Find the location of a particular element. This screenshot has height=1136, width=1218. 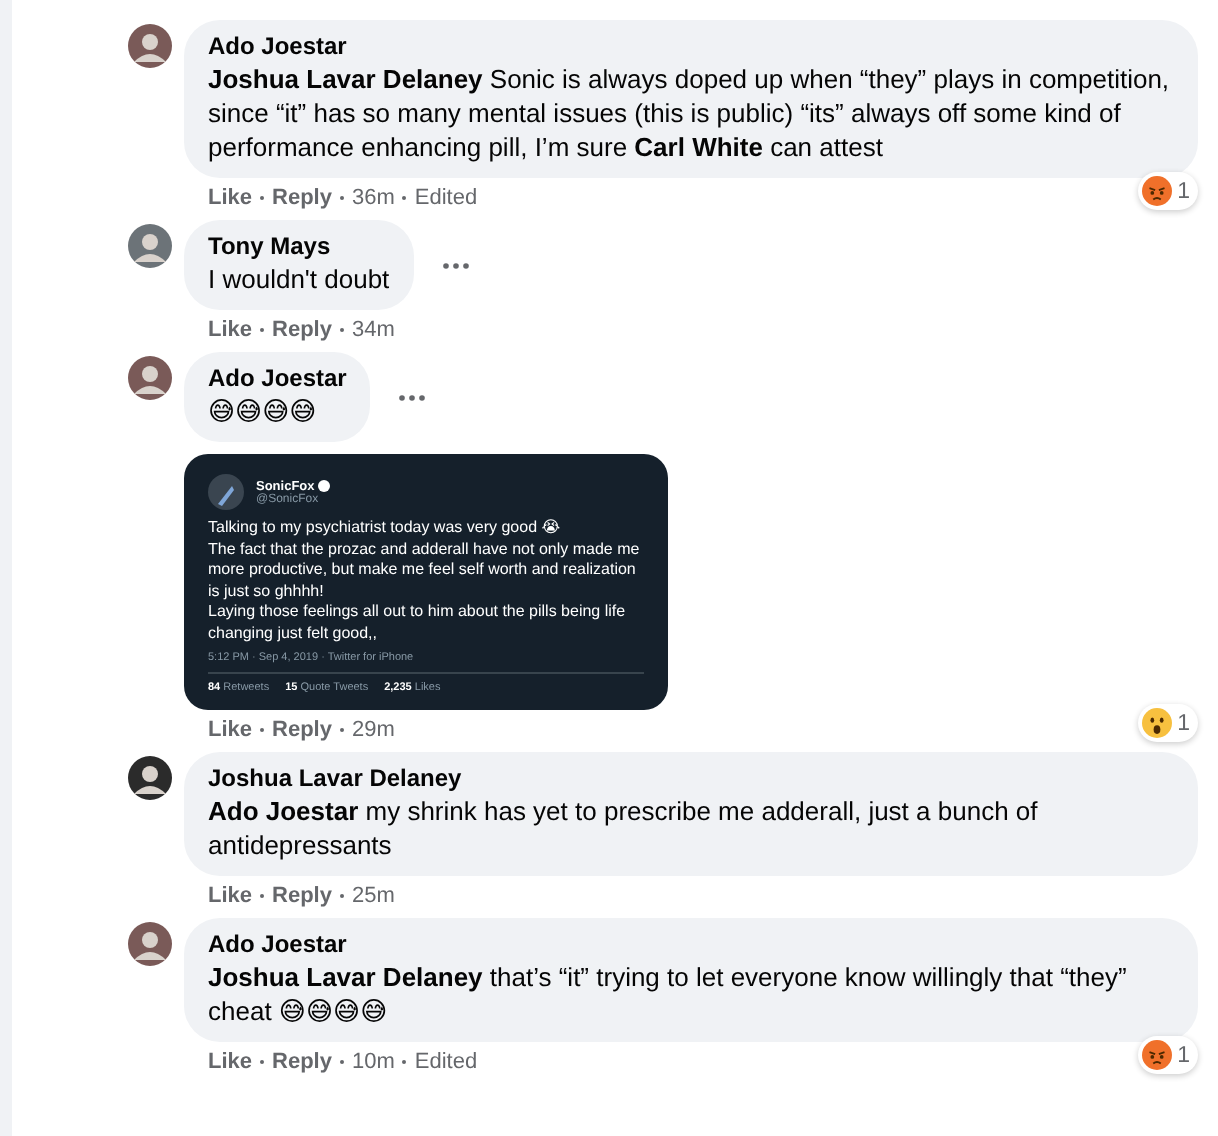

comment-text: Ado Joestar my shrink has yet to prescribe me adderall, just a bunch of antidepressants is located at coordinates (624, 828).